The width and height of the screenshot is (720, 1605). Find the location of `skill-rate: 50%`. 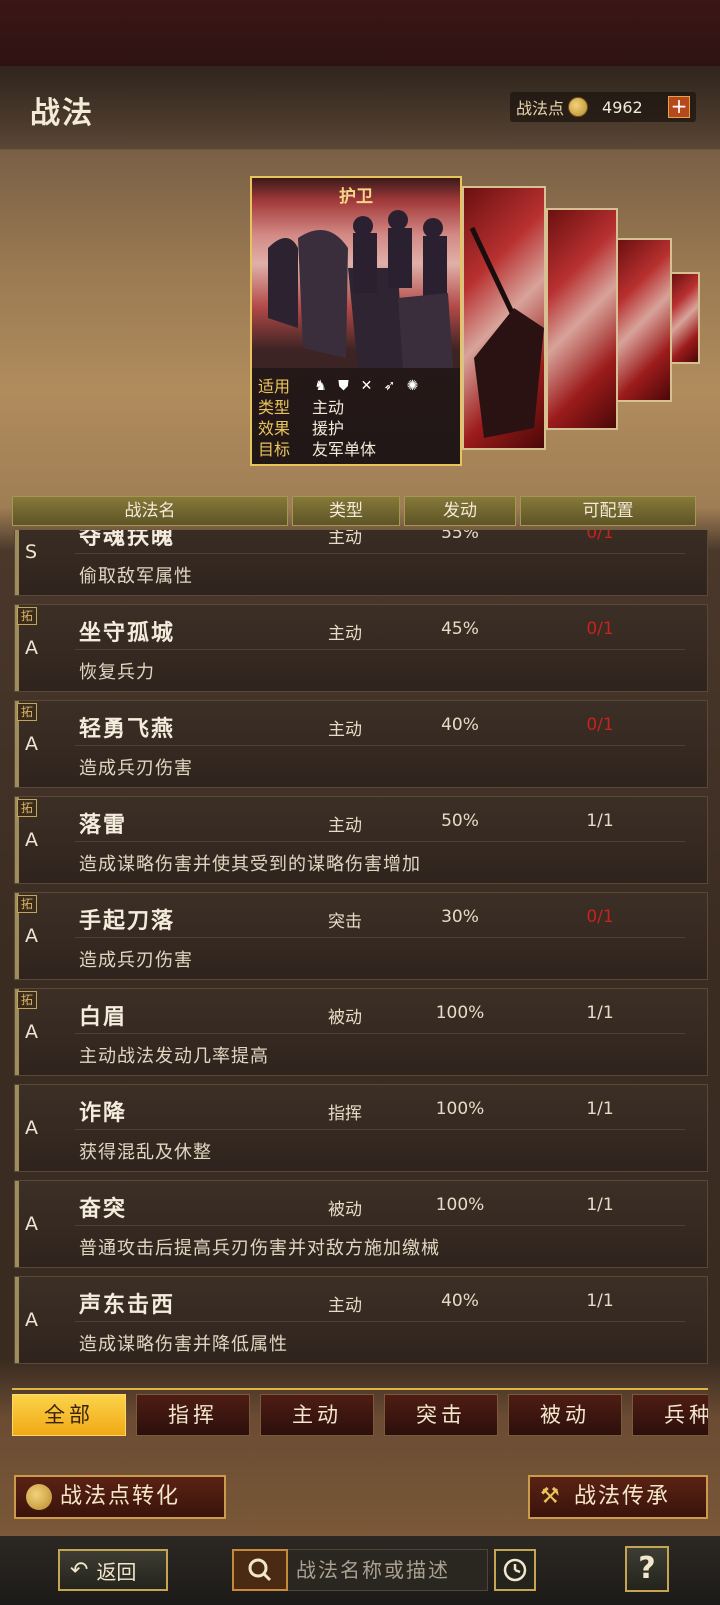

skill-rate: 50% is located at coordinates (460, 821).